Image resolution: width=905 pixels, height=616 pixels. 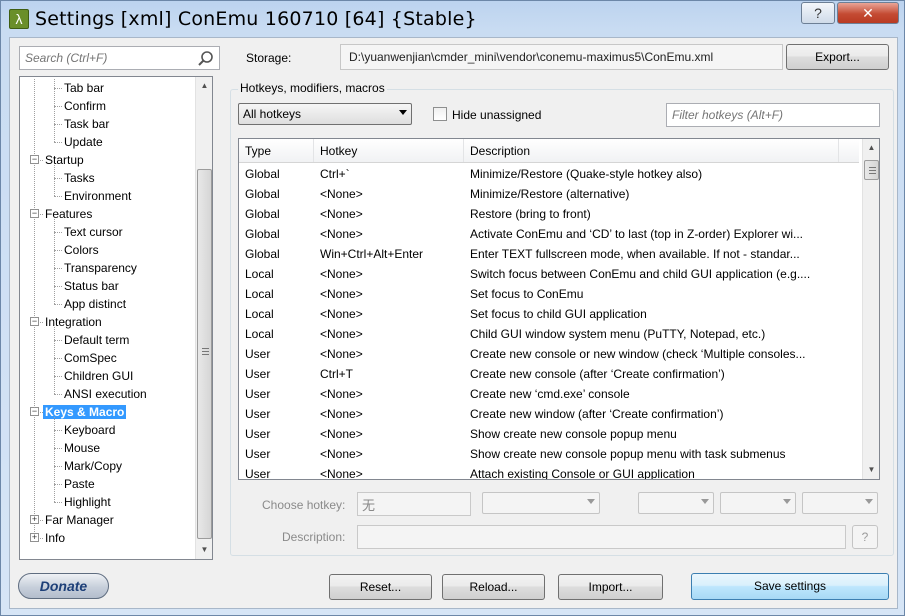 What do you see at coordinates (85, 106) in the screenshot?
I see `tree-item: Confirm` at bounding box center [85, 106].